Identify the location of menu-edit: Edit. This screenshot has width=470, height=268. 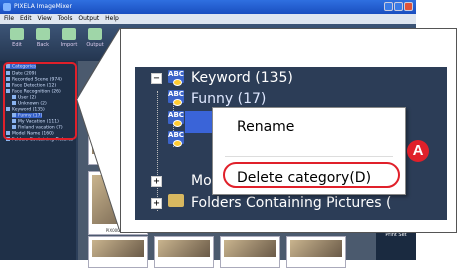
(26, 19).